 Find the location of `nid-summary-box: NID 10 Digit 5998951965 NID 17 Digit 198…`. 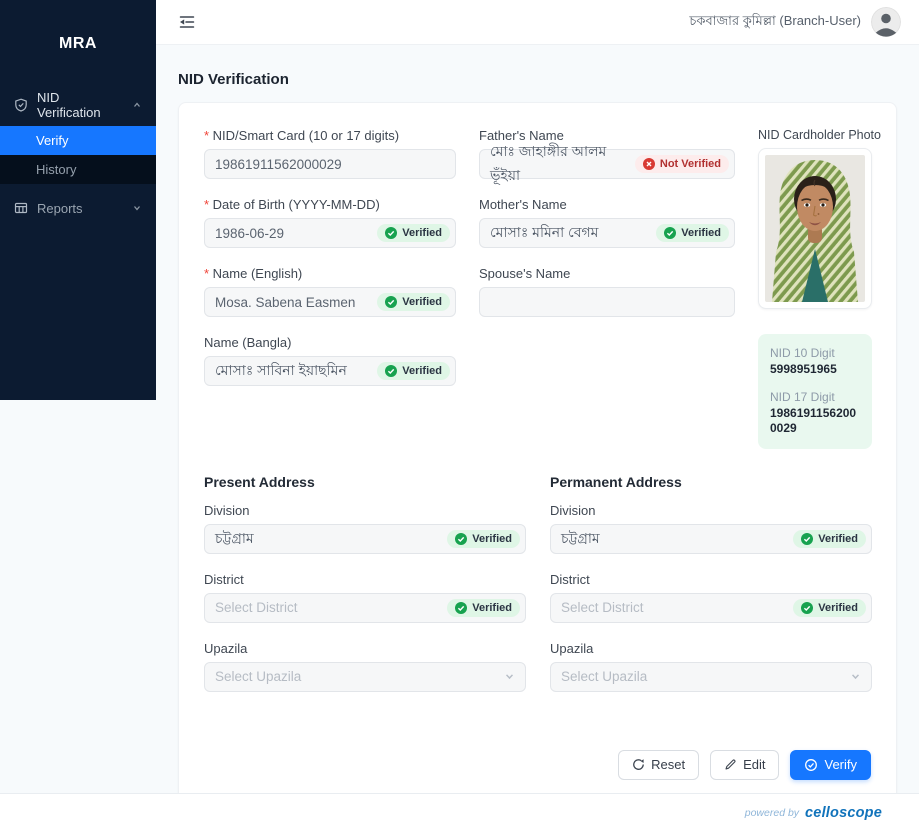

nid-summary-box: NID 10 Digit 5998951965 NID 17 Digit 198… is located at coordinates (815, 391).